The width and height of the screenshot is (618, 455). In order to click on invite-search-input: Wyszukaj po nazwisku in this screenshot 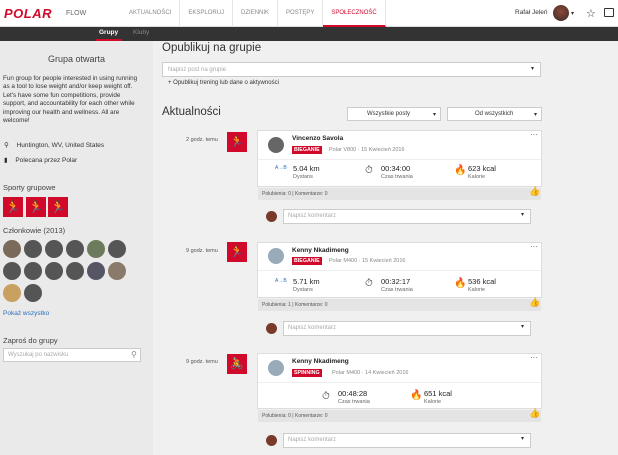, I will do `click(72, 355)`.